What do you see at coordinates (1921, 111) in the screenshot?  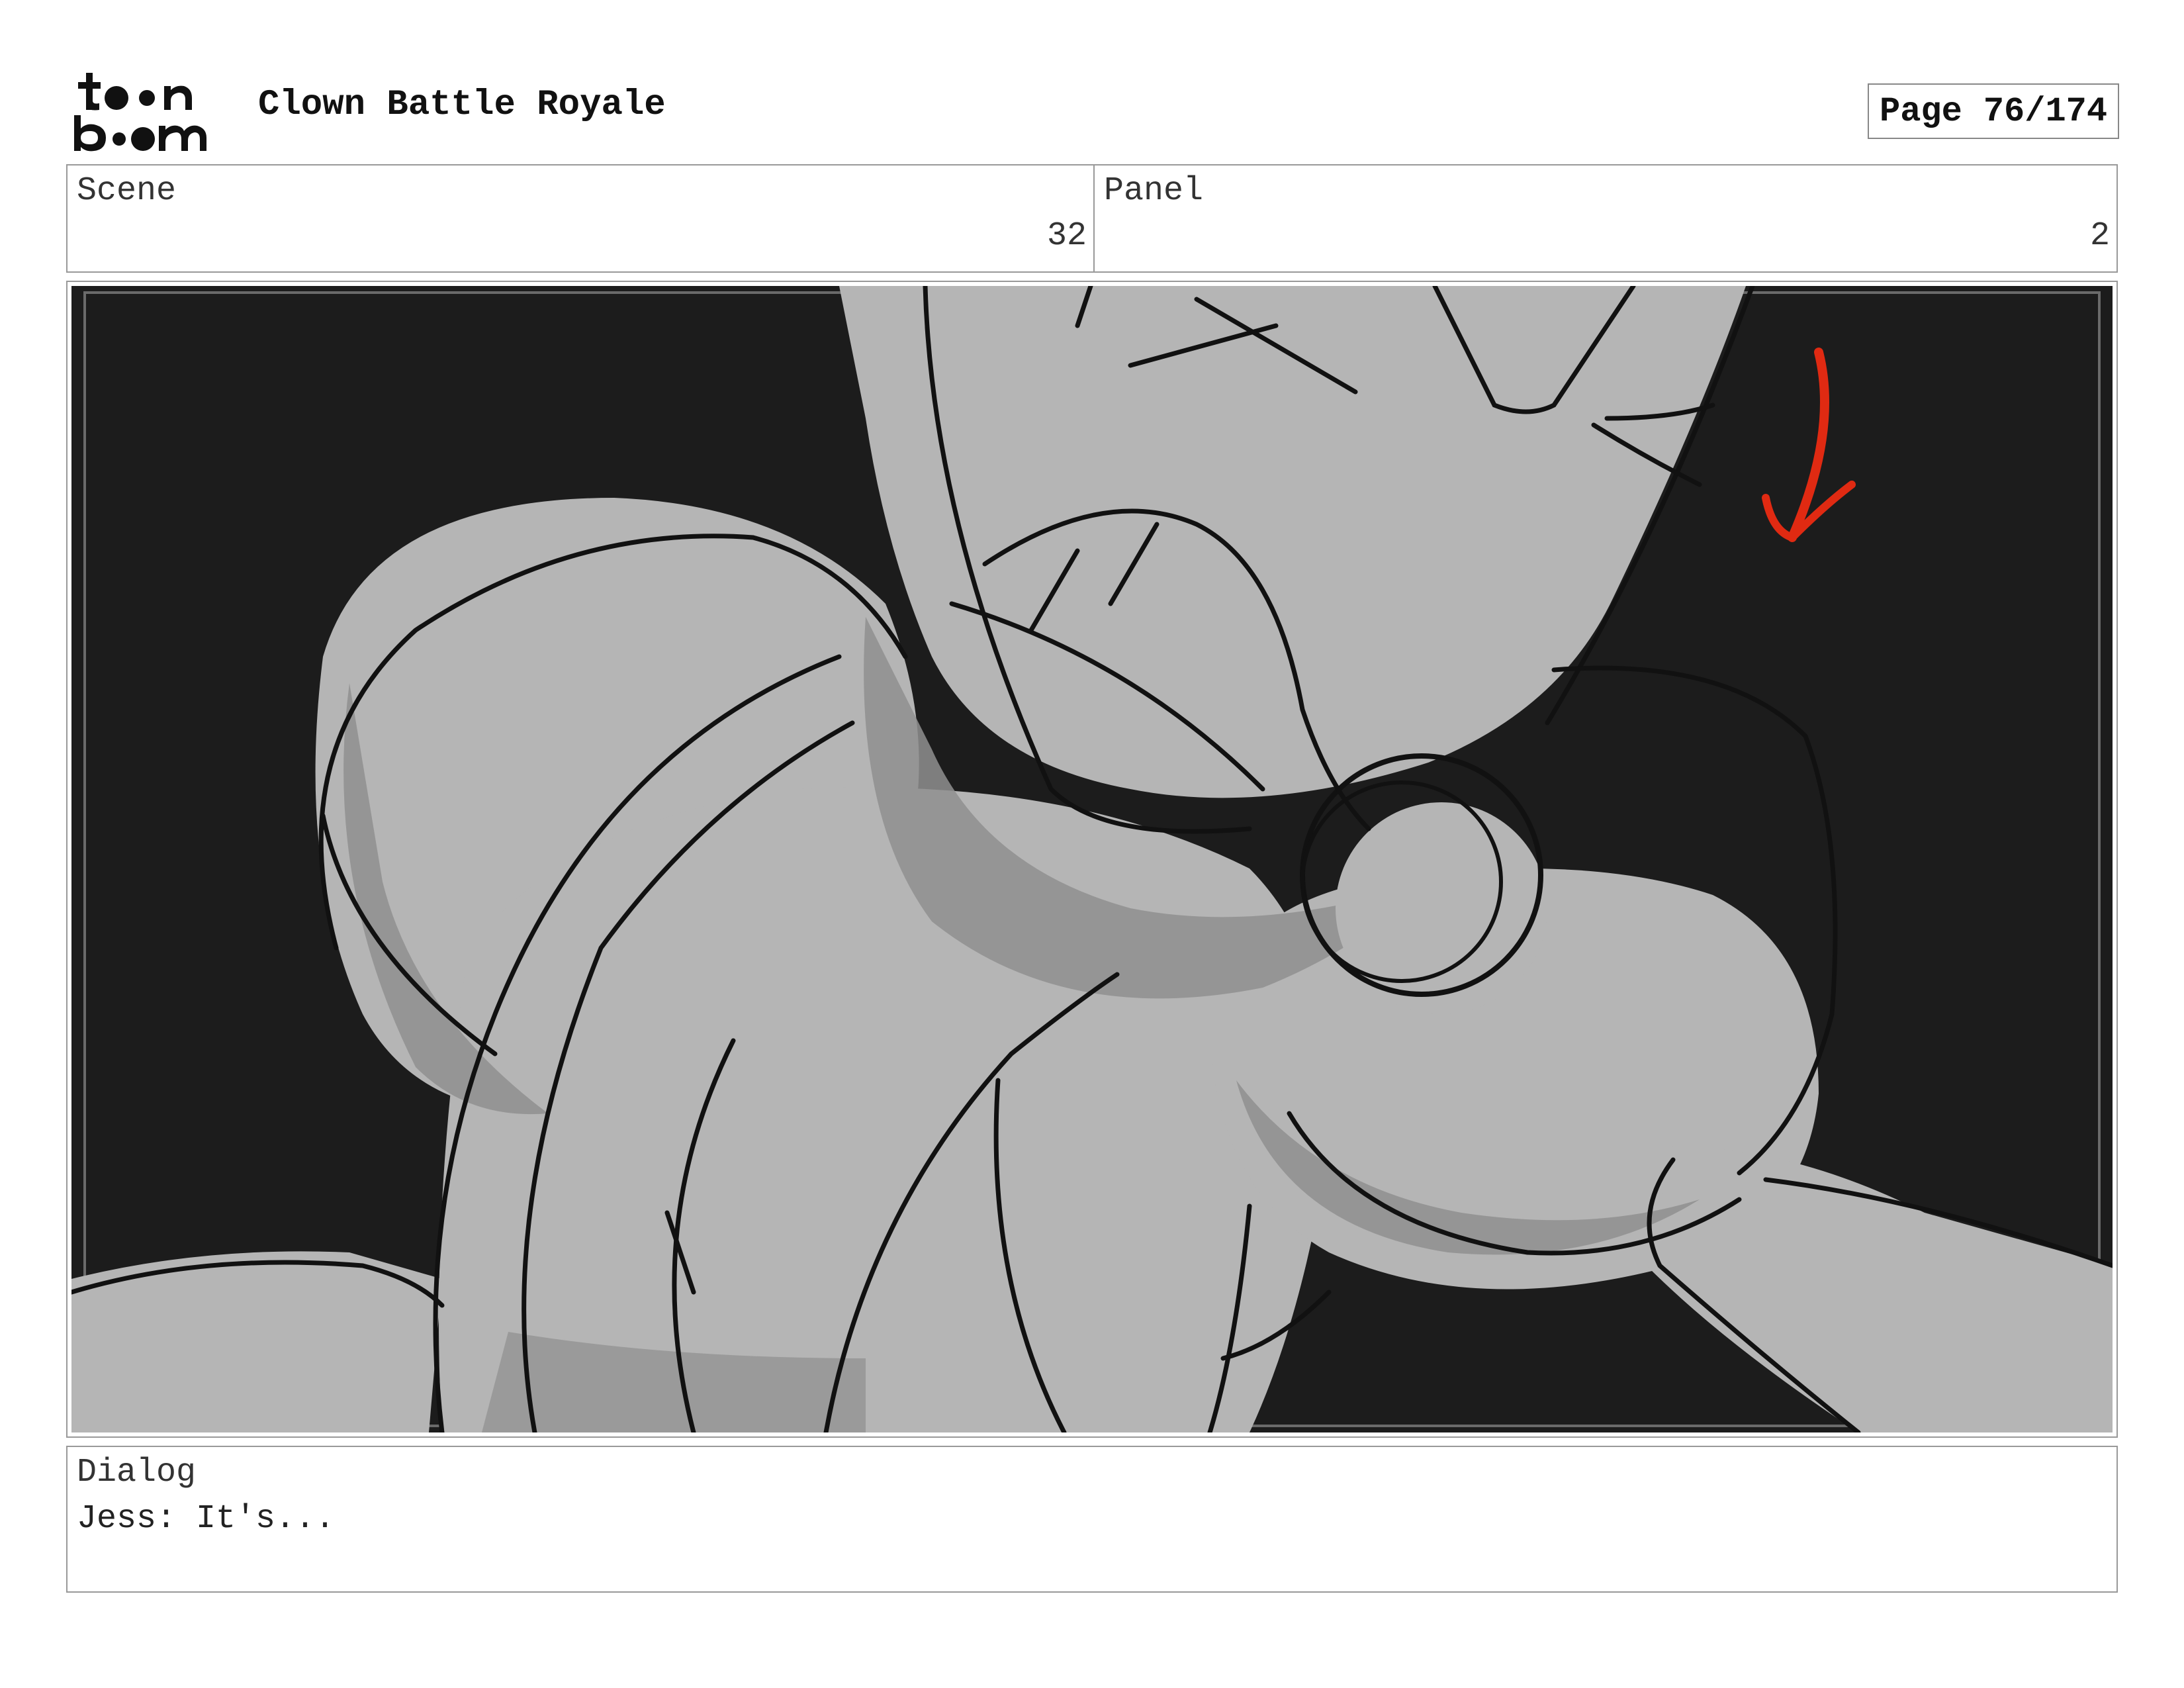 I see `page-label: Page` at bounding box center [1921, 111].